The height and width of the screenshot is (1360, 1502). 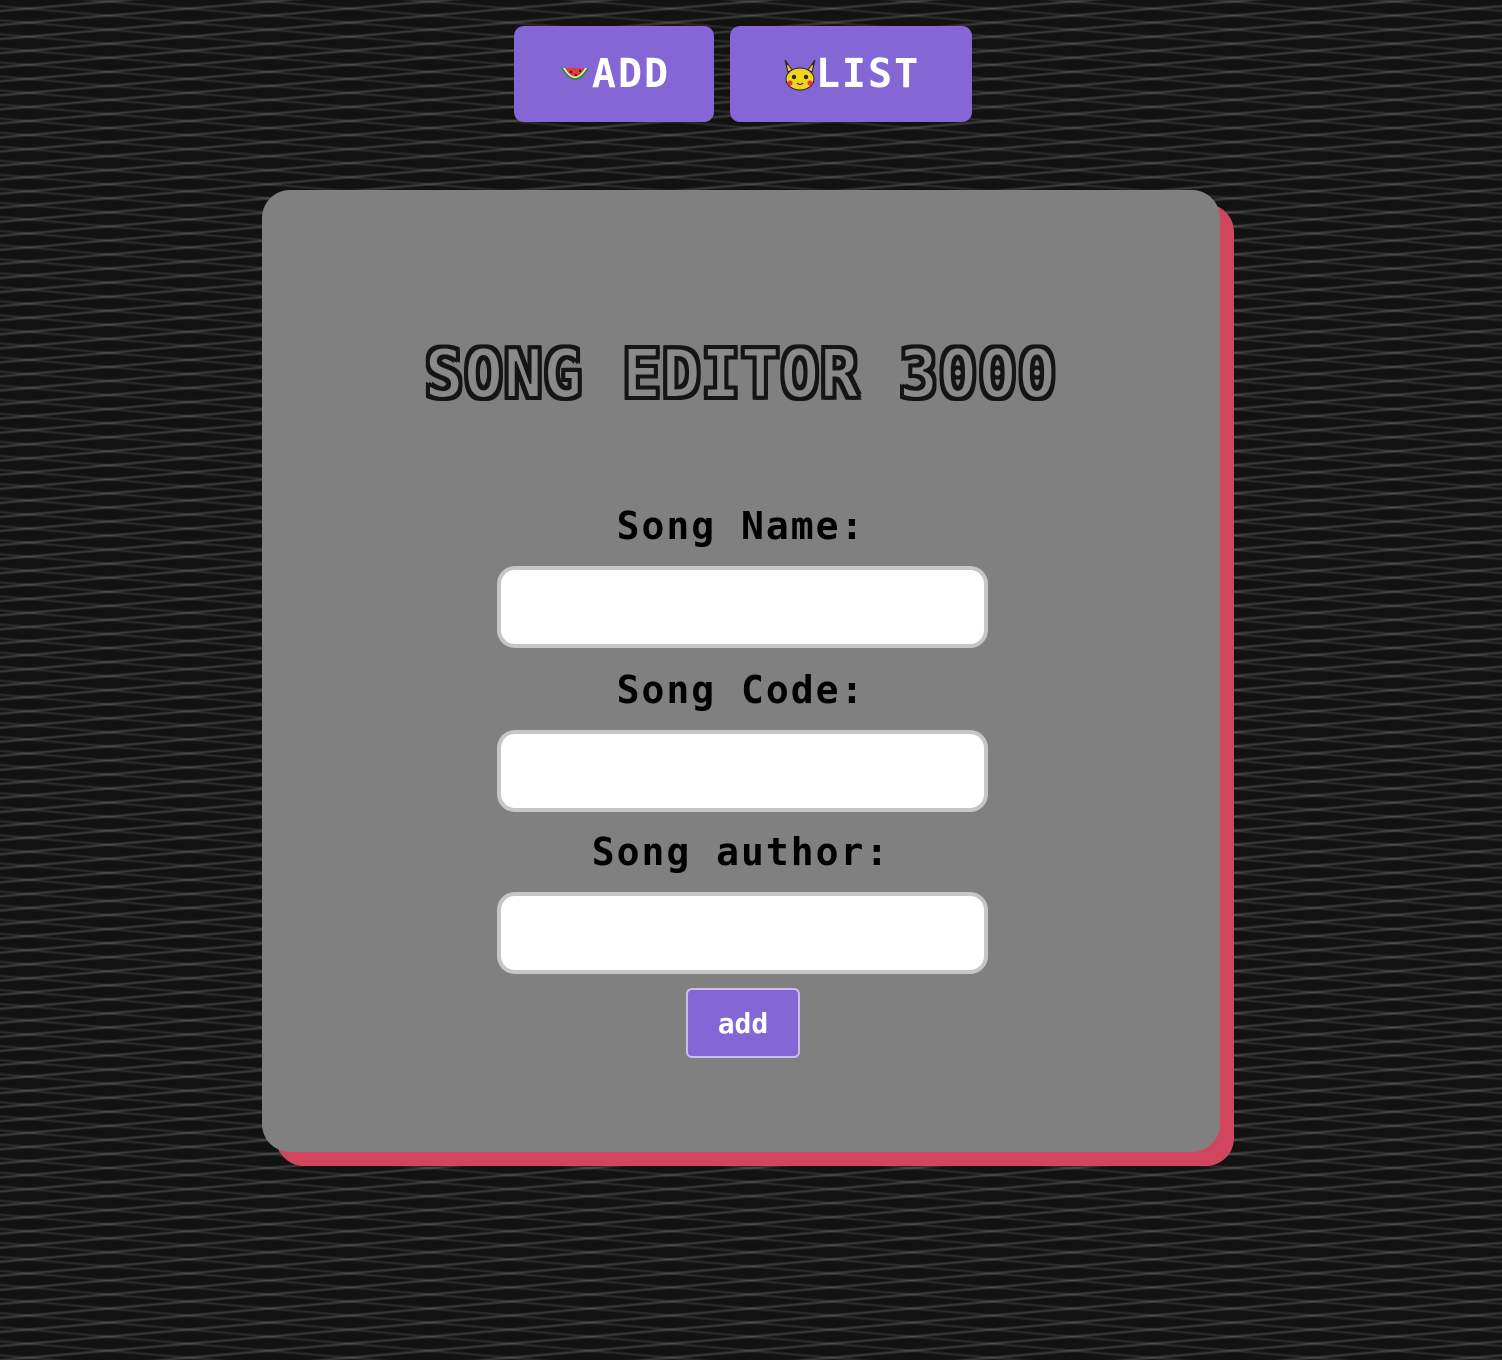 I want to click on song-author-input, so click(x=742, y=933).